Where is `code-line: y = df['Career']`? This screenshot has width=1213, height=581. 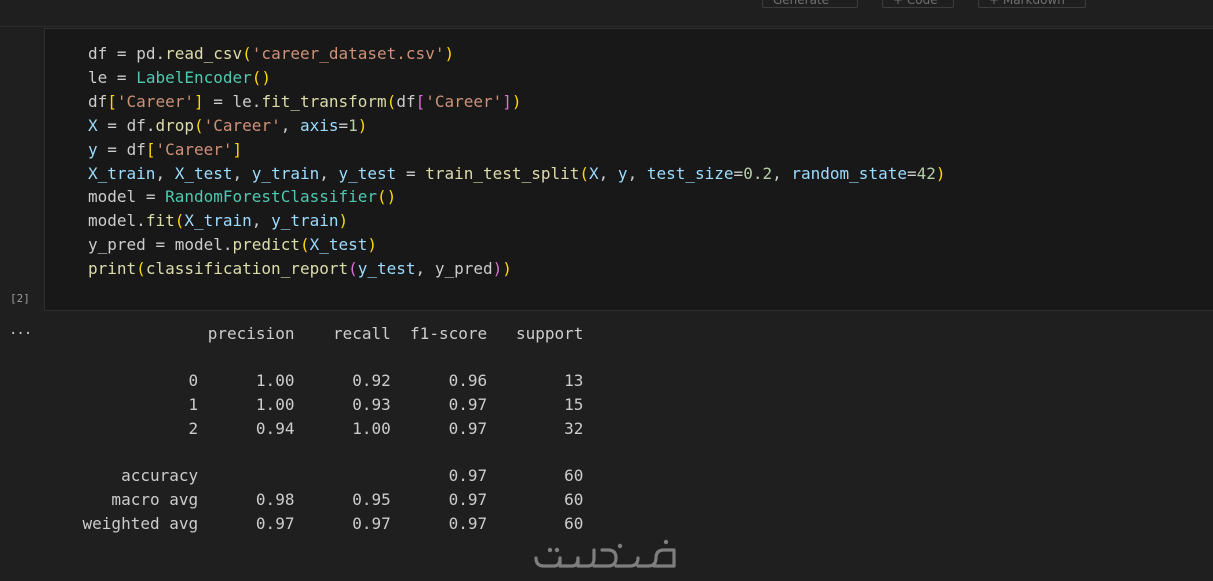 code-line: y = df['Career'] is located at coordinates (165, 149).